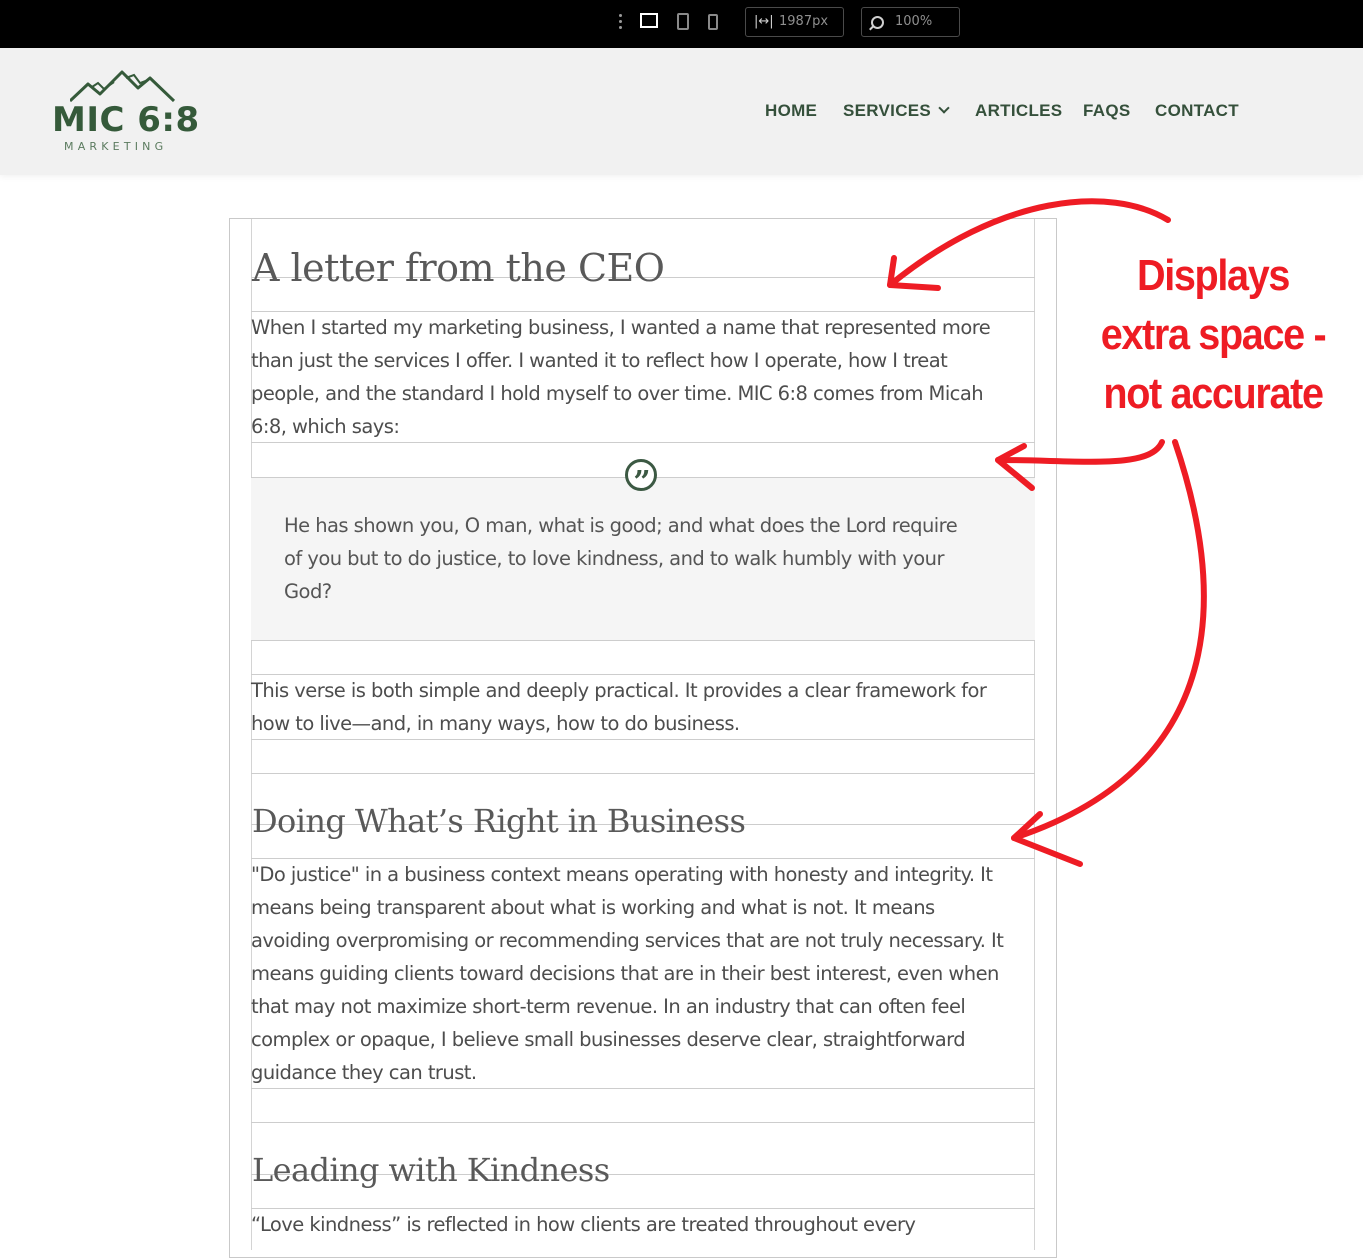  I want to click on arrow-line, so click(1109, 640).